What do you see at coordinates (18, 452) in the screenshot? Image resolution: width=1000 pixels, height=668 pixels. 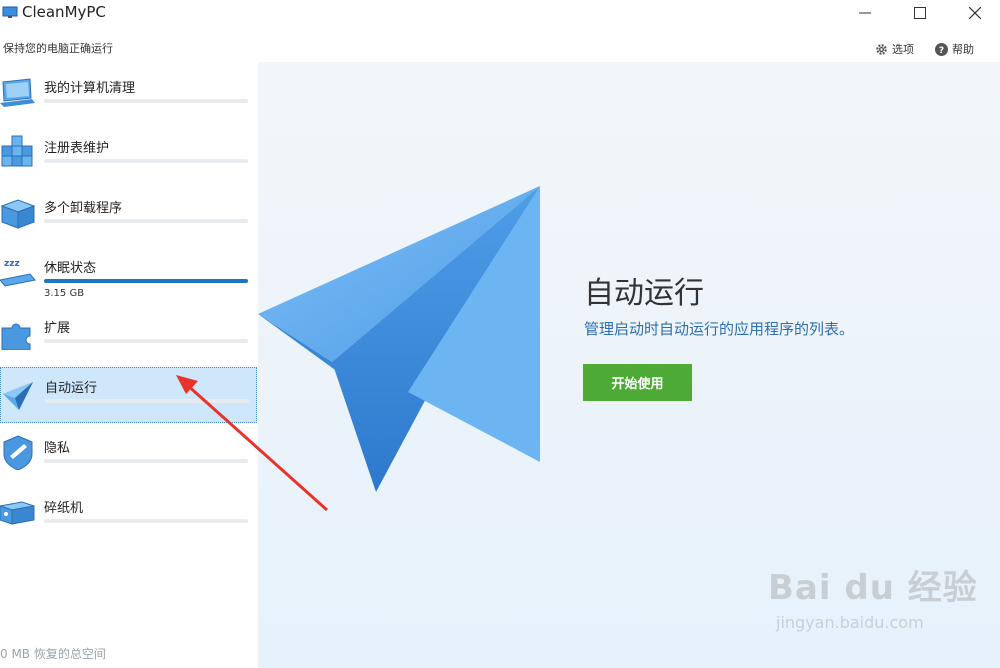 I see `shield-icon` at bounding box center [18, 452].